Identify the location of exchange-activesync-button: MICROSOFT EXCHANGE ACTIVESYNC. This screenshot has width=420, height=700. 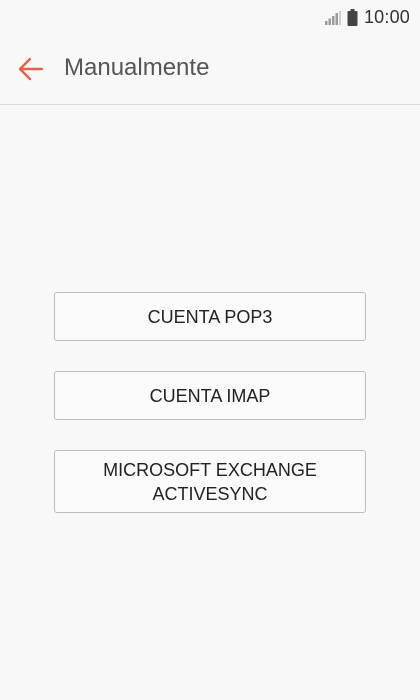
(210, 481).